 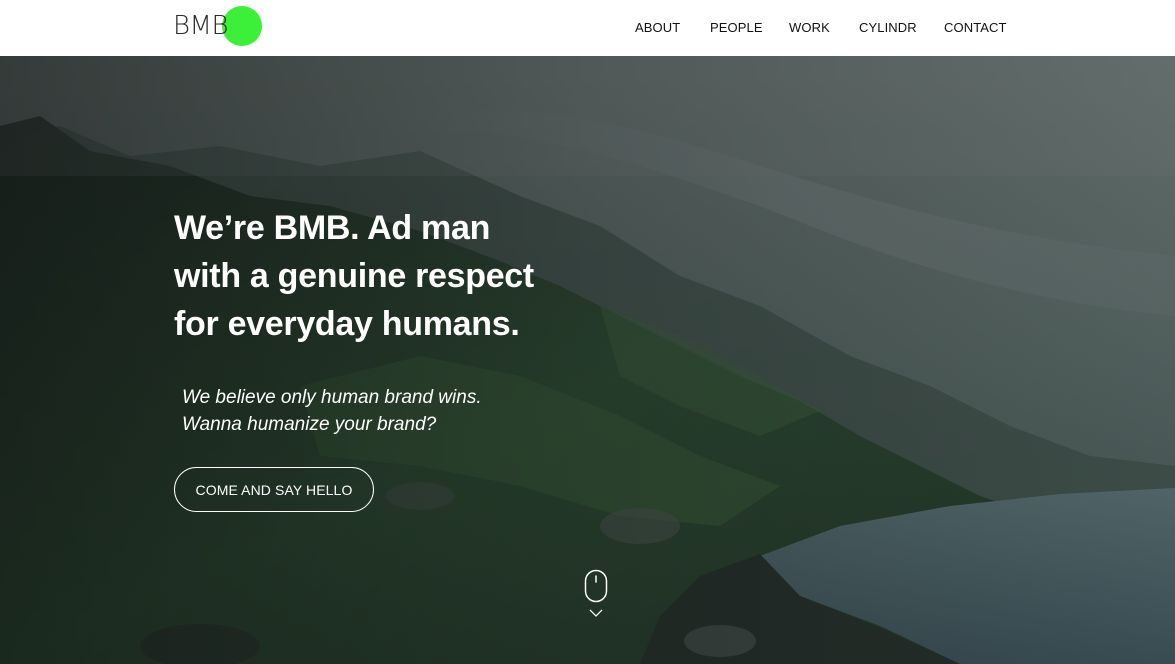 I want to click on subtext-line-2: Wanna humanize your brand?, so click(x=309, y=424).